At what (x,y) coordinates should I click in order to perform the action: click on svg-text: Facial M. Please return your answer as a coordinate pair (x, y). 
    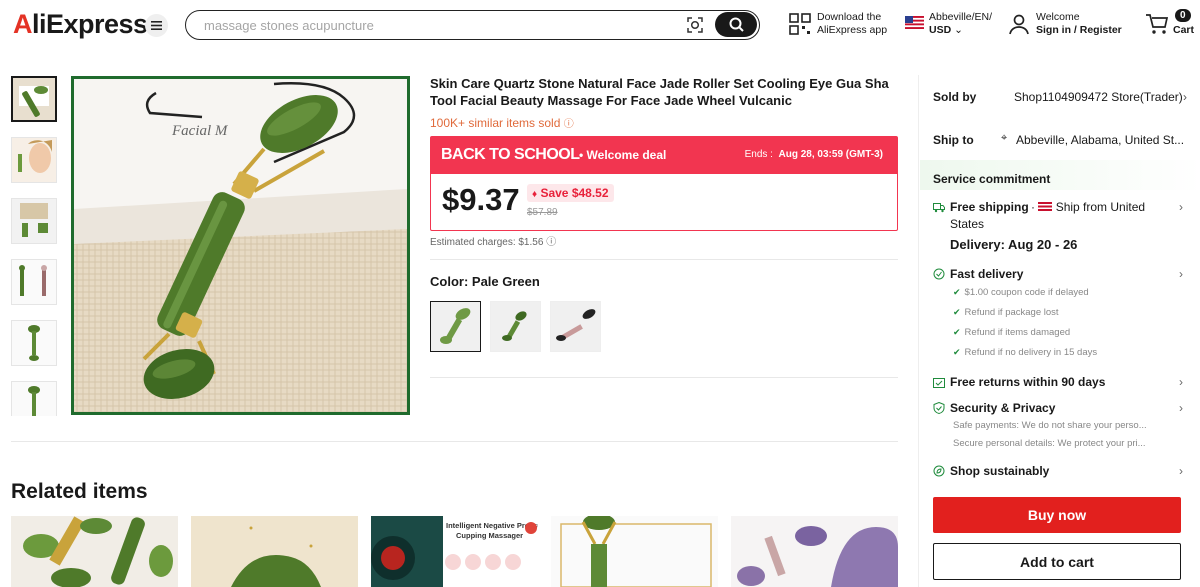
    Looking at the image, I should click on (200, 131).